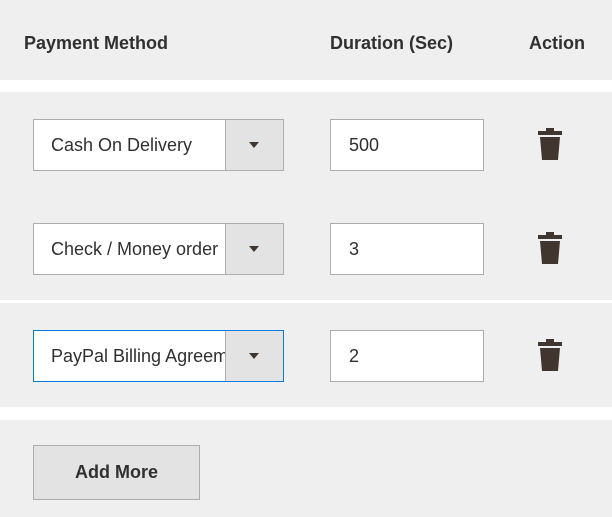  I want to click on payment-method-value: PayPal Billing Agreement, so click(139, 356).